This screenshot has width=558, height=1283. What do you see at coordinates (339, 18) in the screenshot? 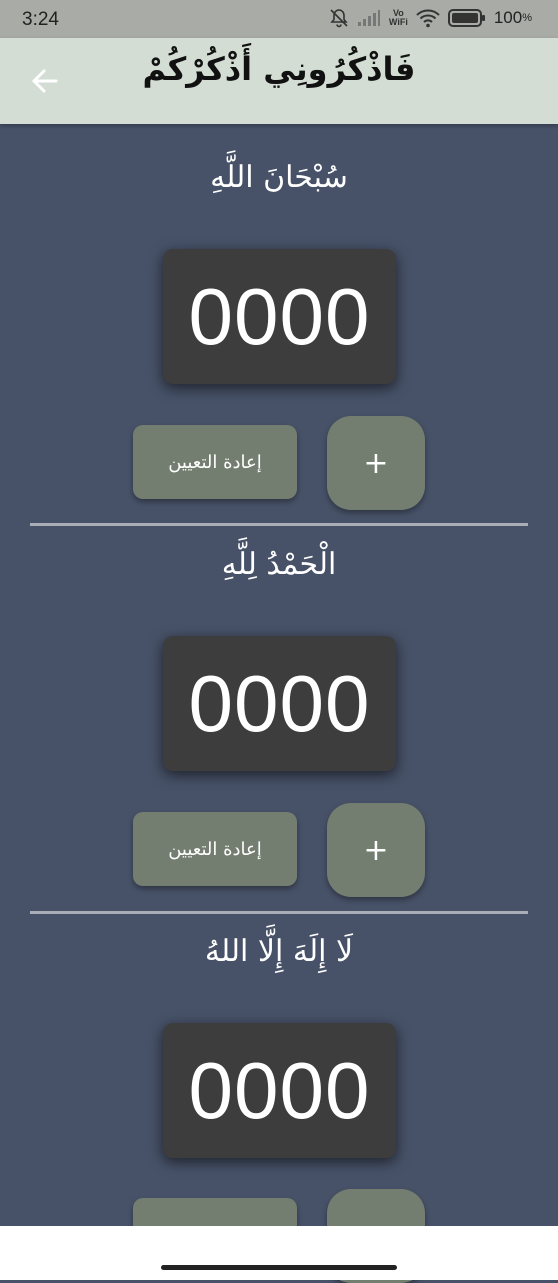
I see `mute-icon` at bounding box center [339, 18].